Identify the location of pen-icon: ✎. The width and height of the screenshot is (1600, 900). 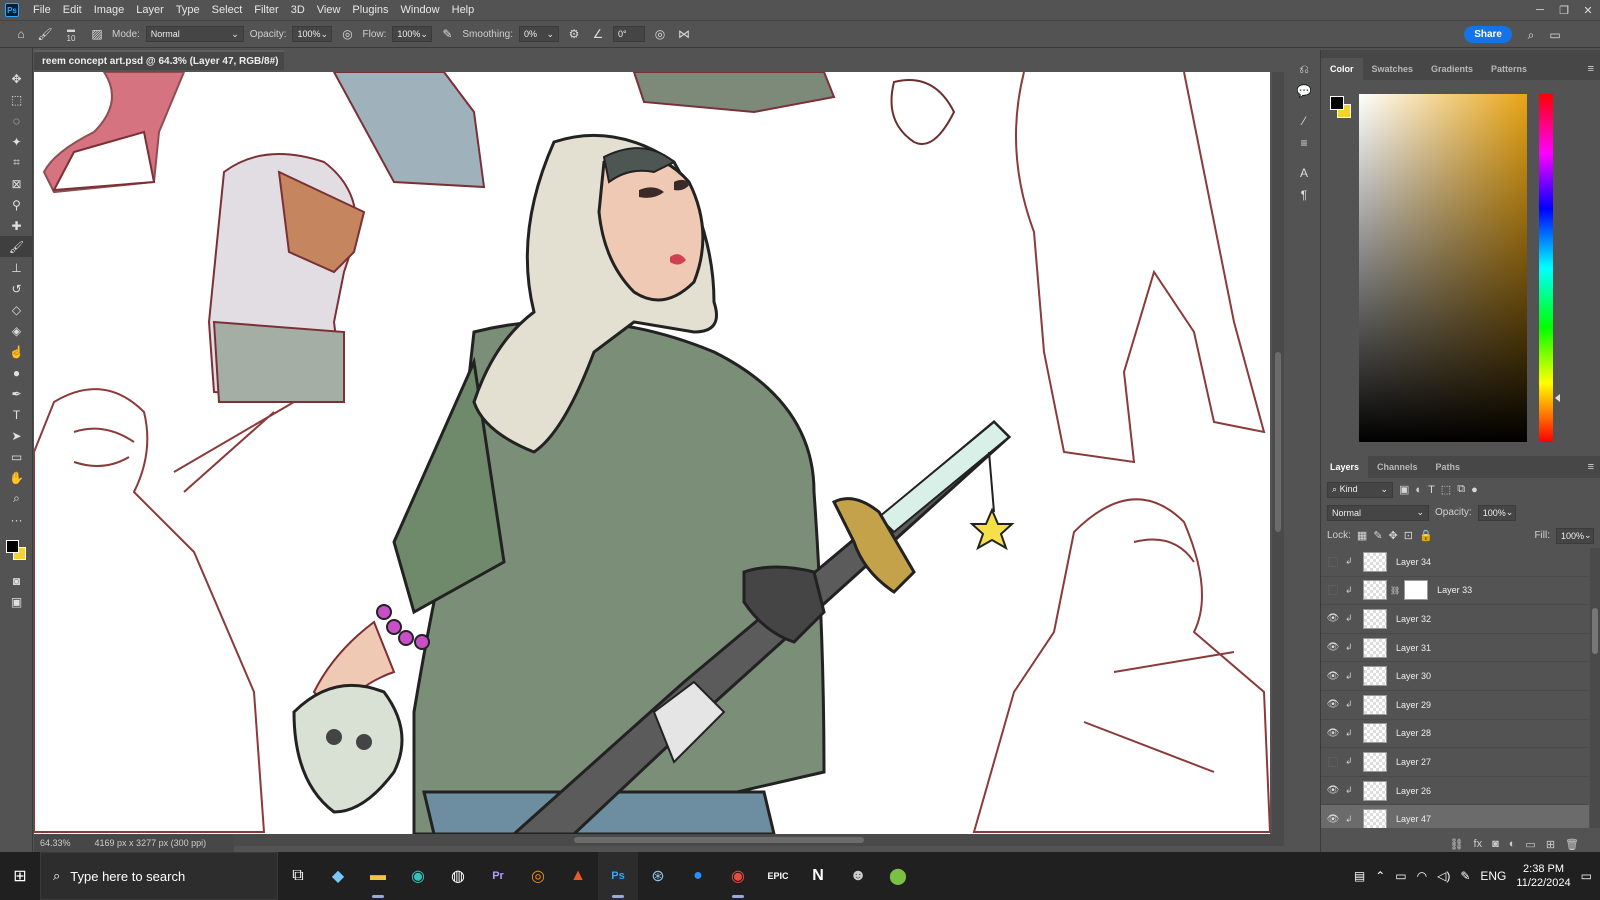
(1465, 876).